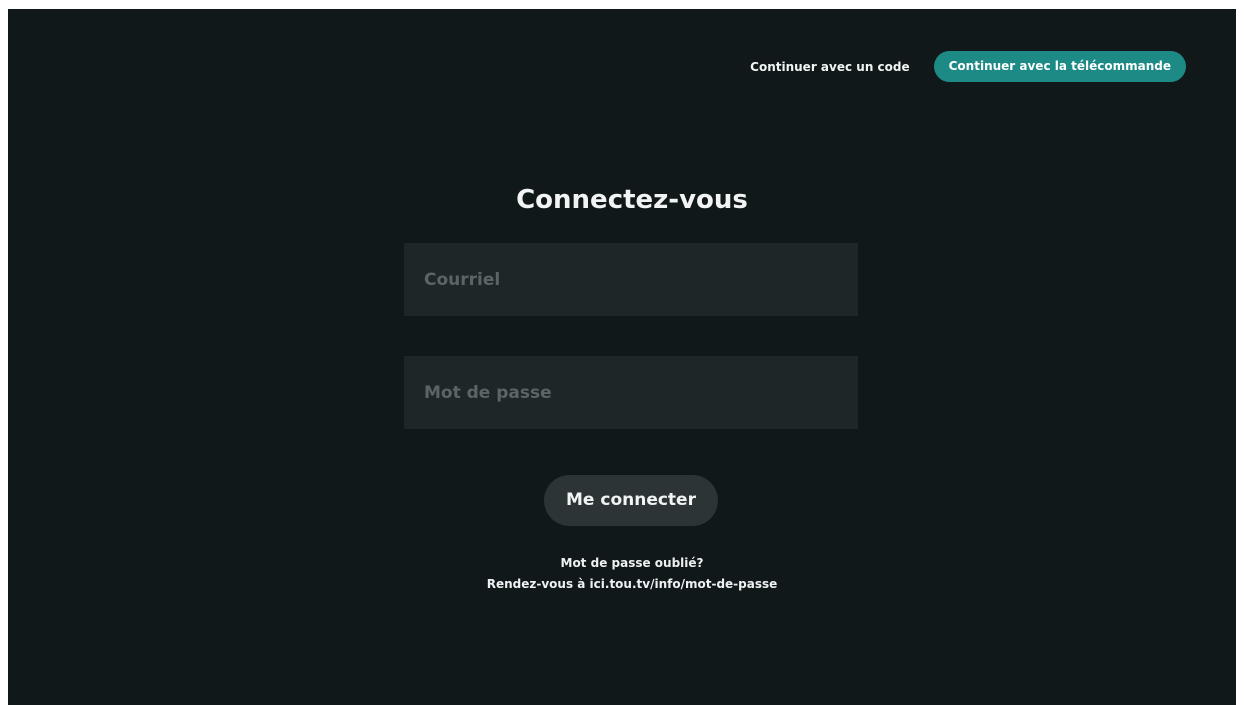 The height and width of the screenshot is (705, 1244). What do you see at coordinates (829, 67) in the screenshot?
I see `continue-with-code-link: Continuer avec un code` at bounding box center [829, 67].